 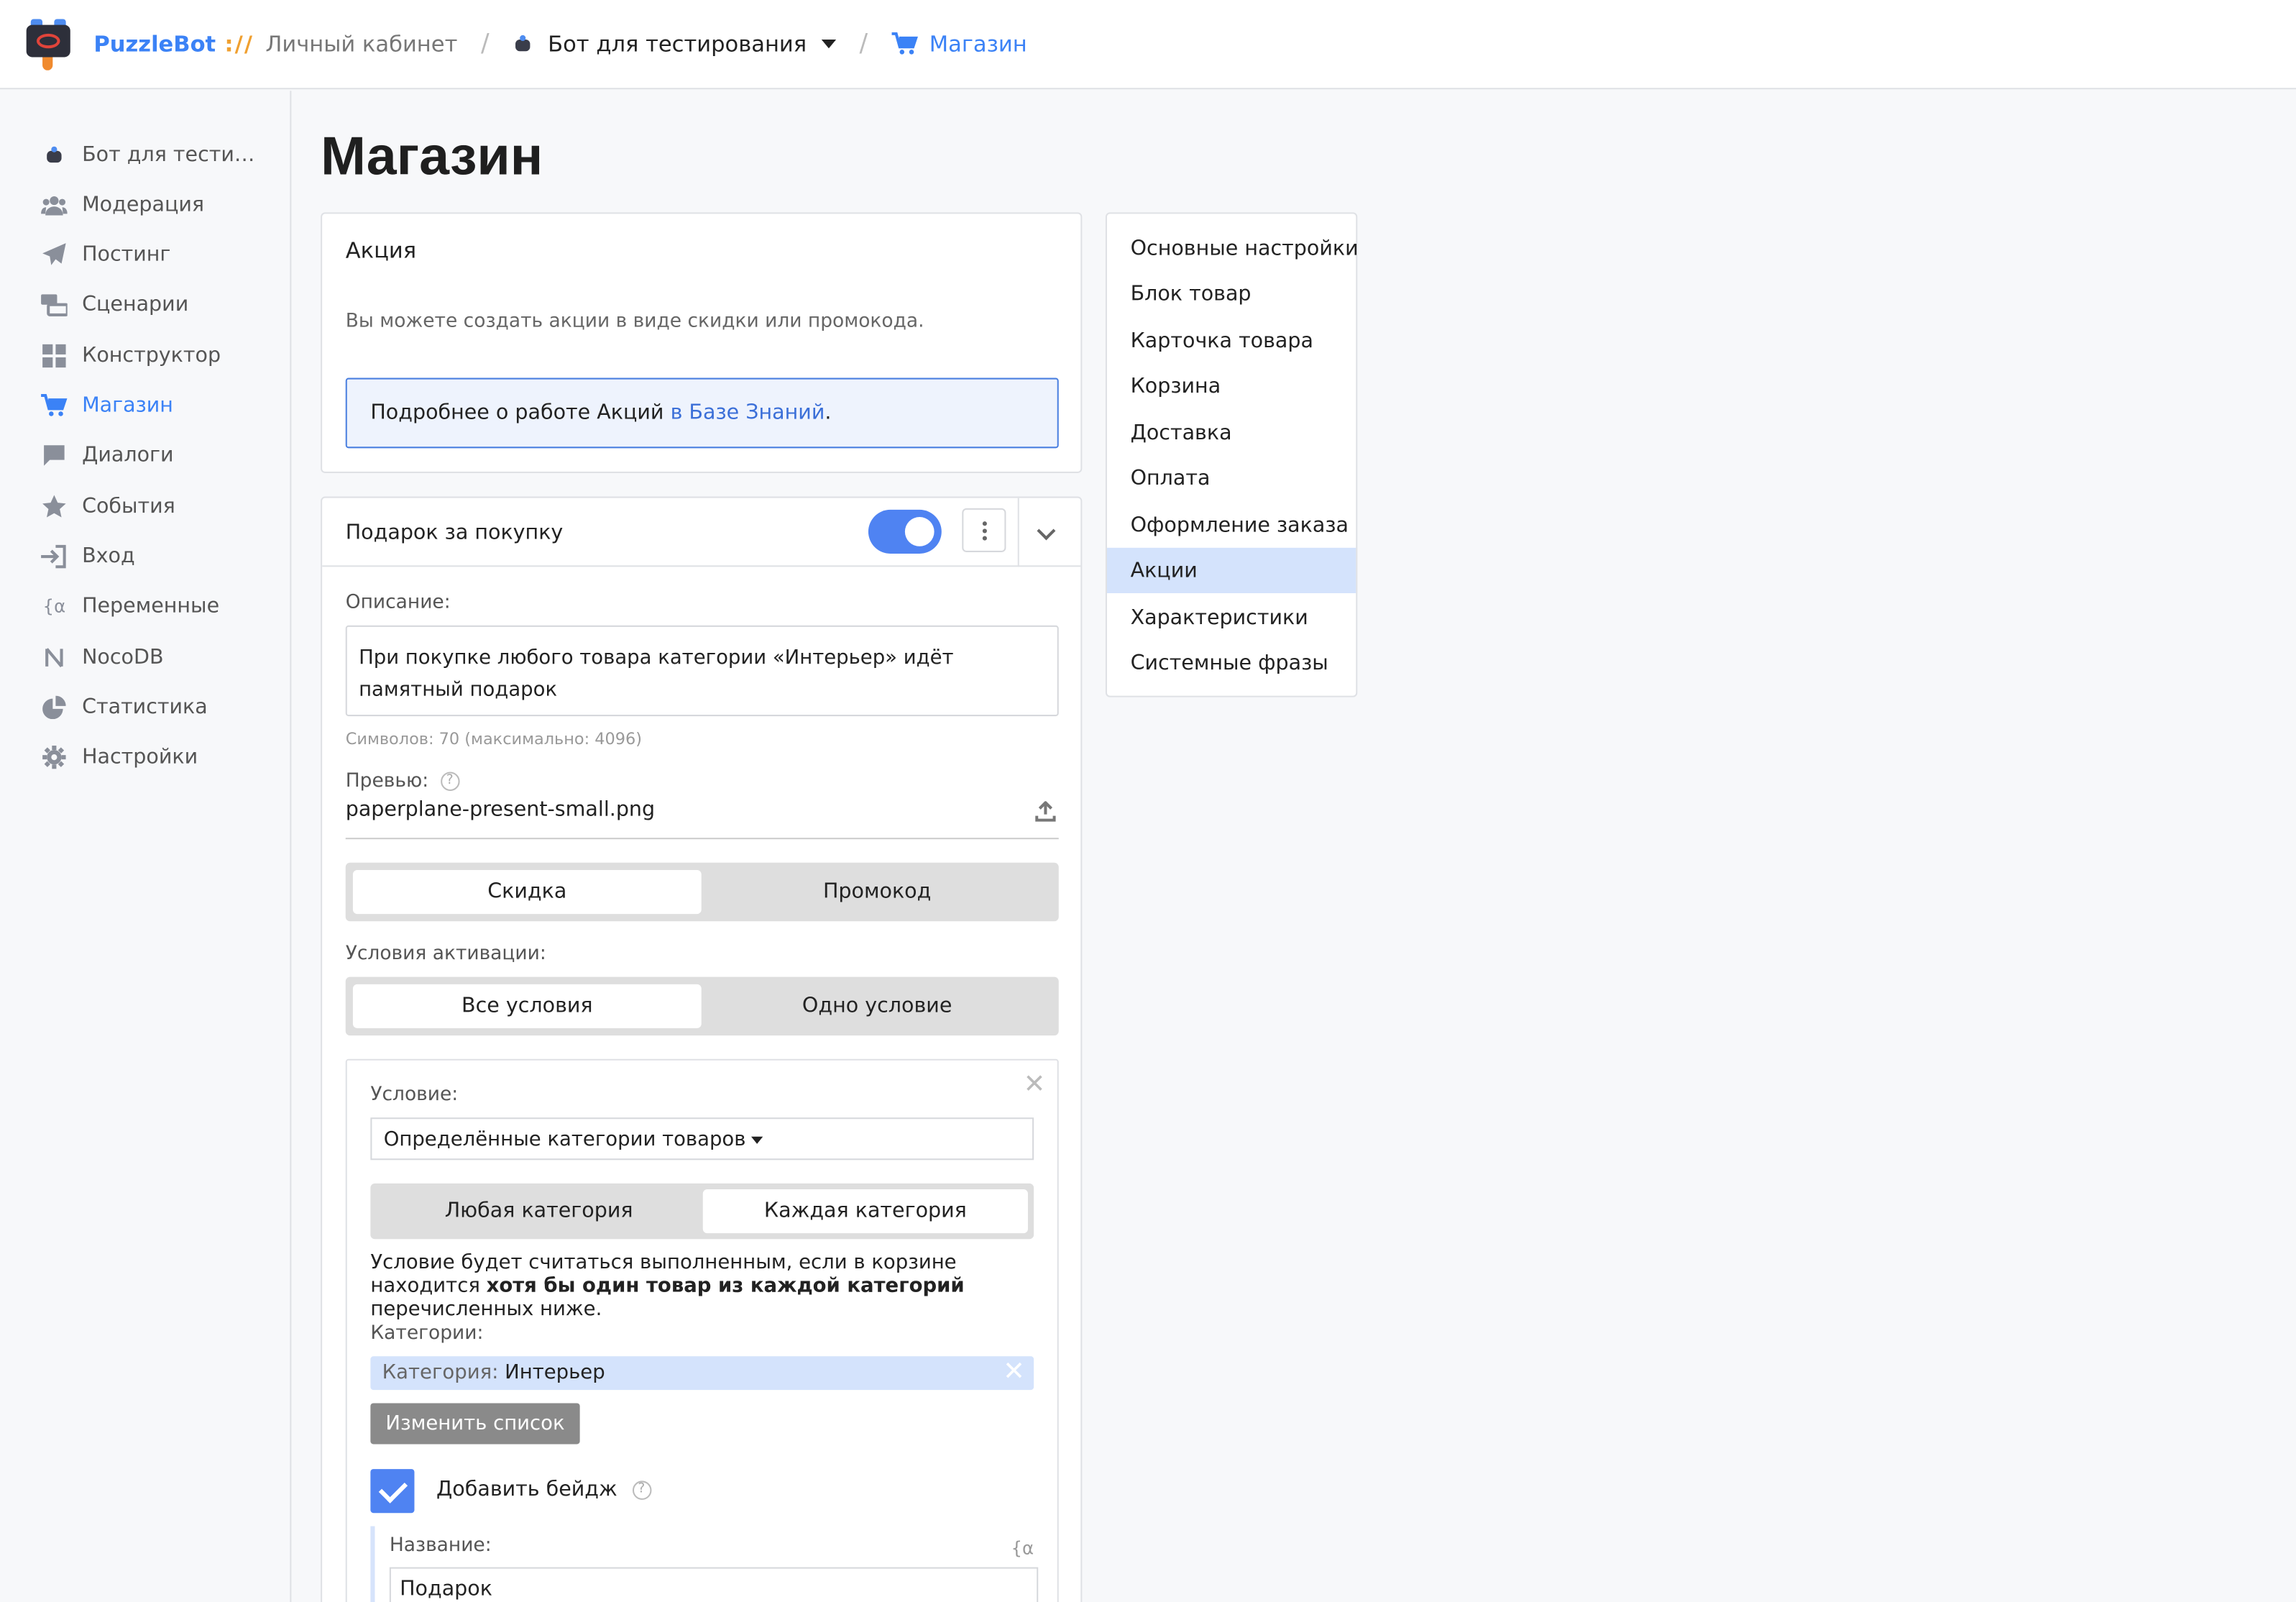 What do you see at coordinates (427, 1333) in the screenshot?
I see `categories-label: Категории:` at bounding box center [427, 1333].